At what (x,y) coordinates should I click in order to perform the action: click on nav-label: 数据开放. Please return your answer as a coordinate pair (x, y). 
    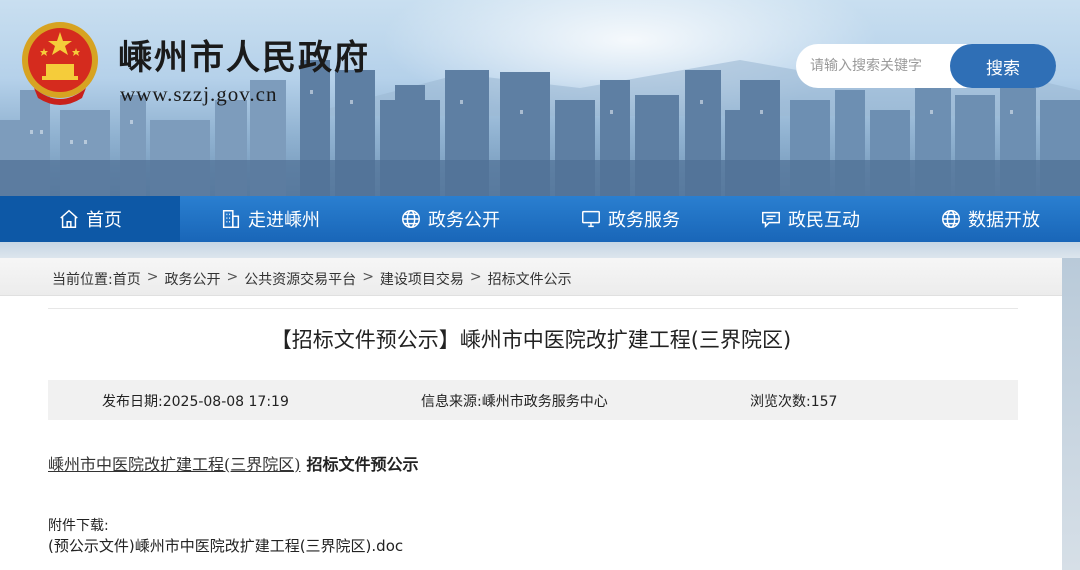
    Looking at the image, I should click on (1004, 220).